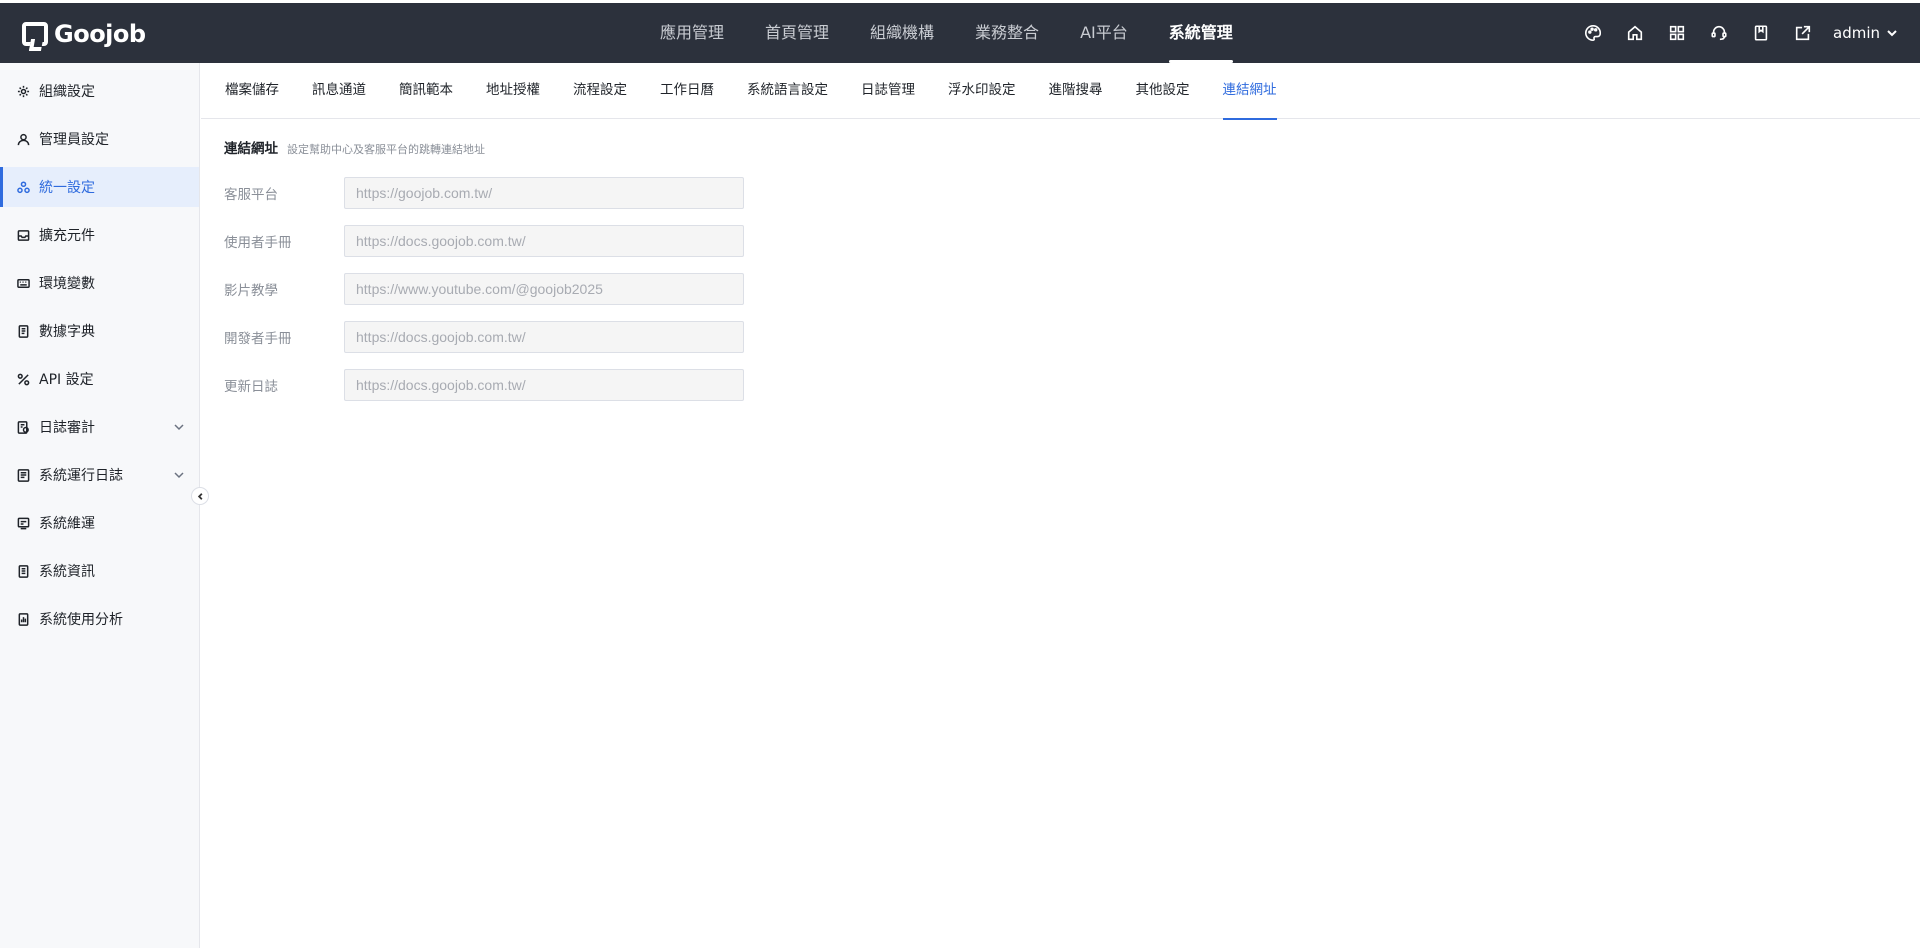 This screenshot has height=948, width=1920. I want to click on user-icon, so click(23, 139).